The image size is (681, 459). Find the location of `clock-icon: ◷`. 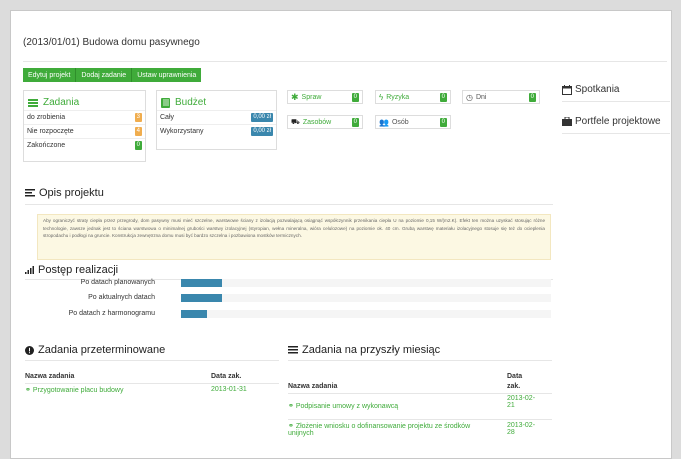

clock-icon: ◷ is located at coordinates (469, 97).